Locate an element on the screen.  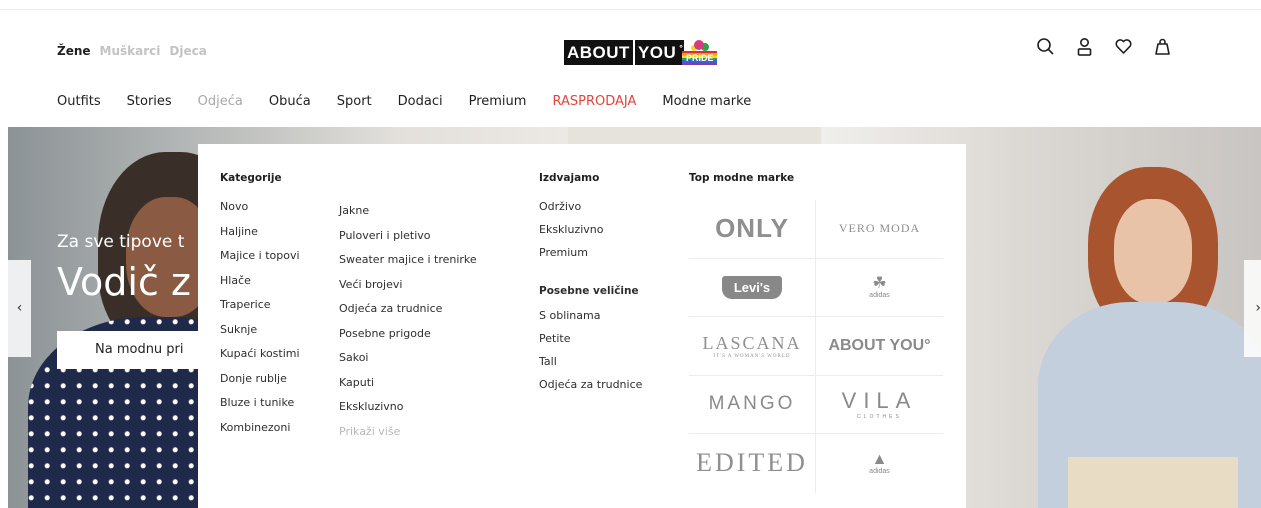
brand-adidas-performance-label: adidas is located at coordinates (879, 471).